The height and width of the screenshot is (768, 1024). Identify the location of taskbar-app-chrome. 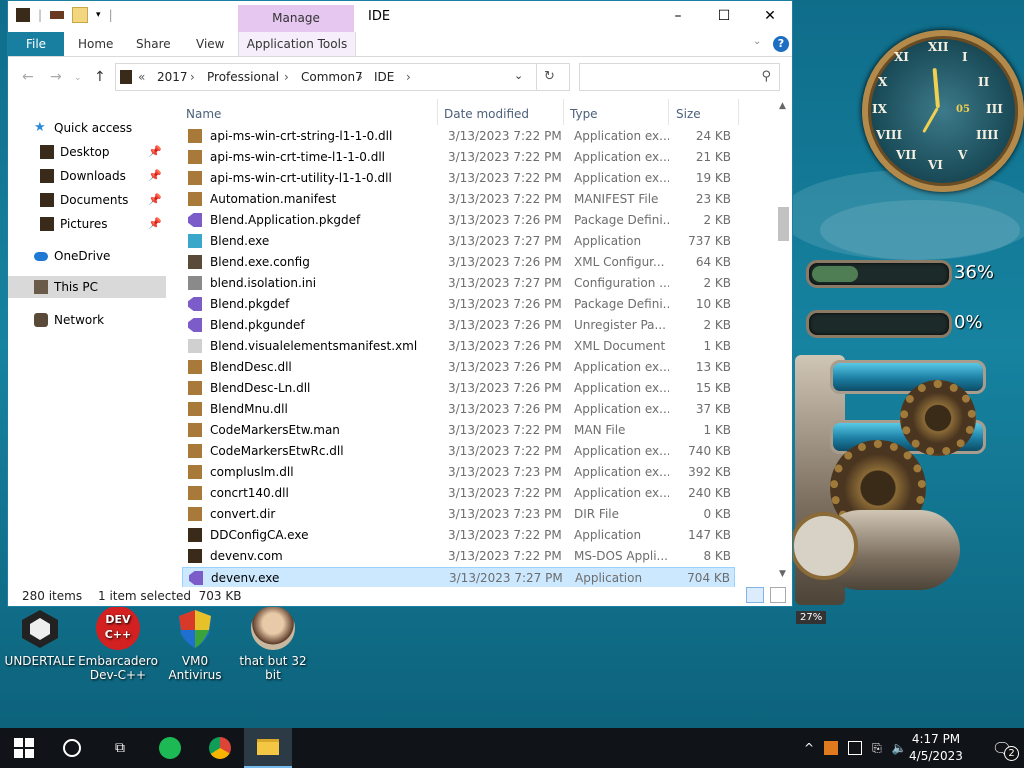
(220, 748).